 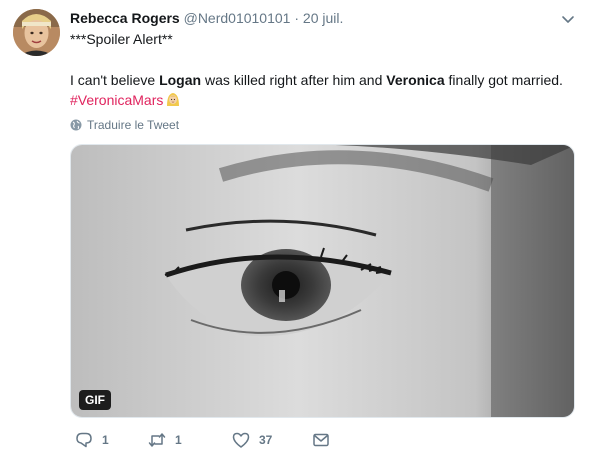 I want to click on translate-label: Traduire le Tweet, so click(x=133, y=125).